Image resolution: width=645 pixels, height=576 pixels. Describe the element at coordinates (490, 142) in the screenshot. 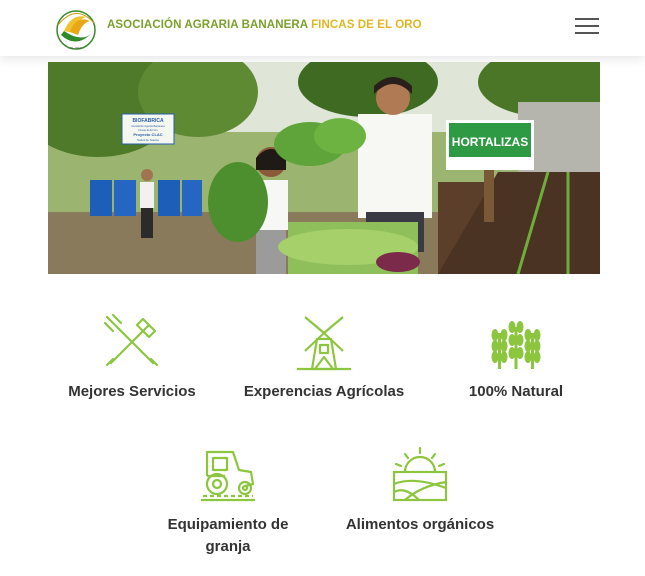

I see `hortalizas-sign: HORTALIZAS` at that location.